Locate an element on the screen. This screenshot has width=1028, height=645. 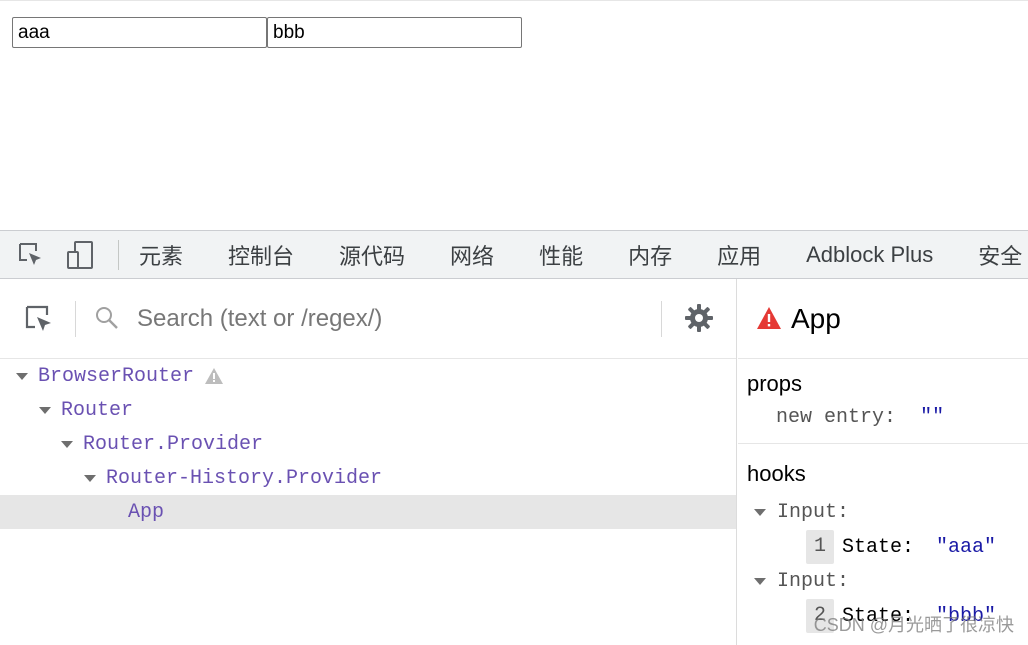
hook-state-row: 1 State: "aaa" is located at coordinates (901, 547).